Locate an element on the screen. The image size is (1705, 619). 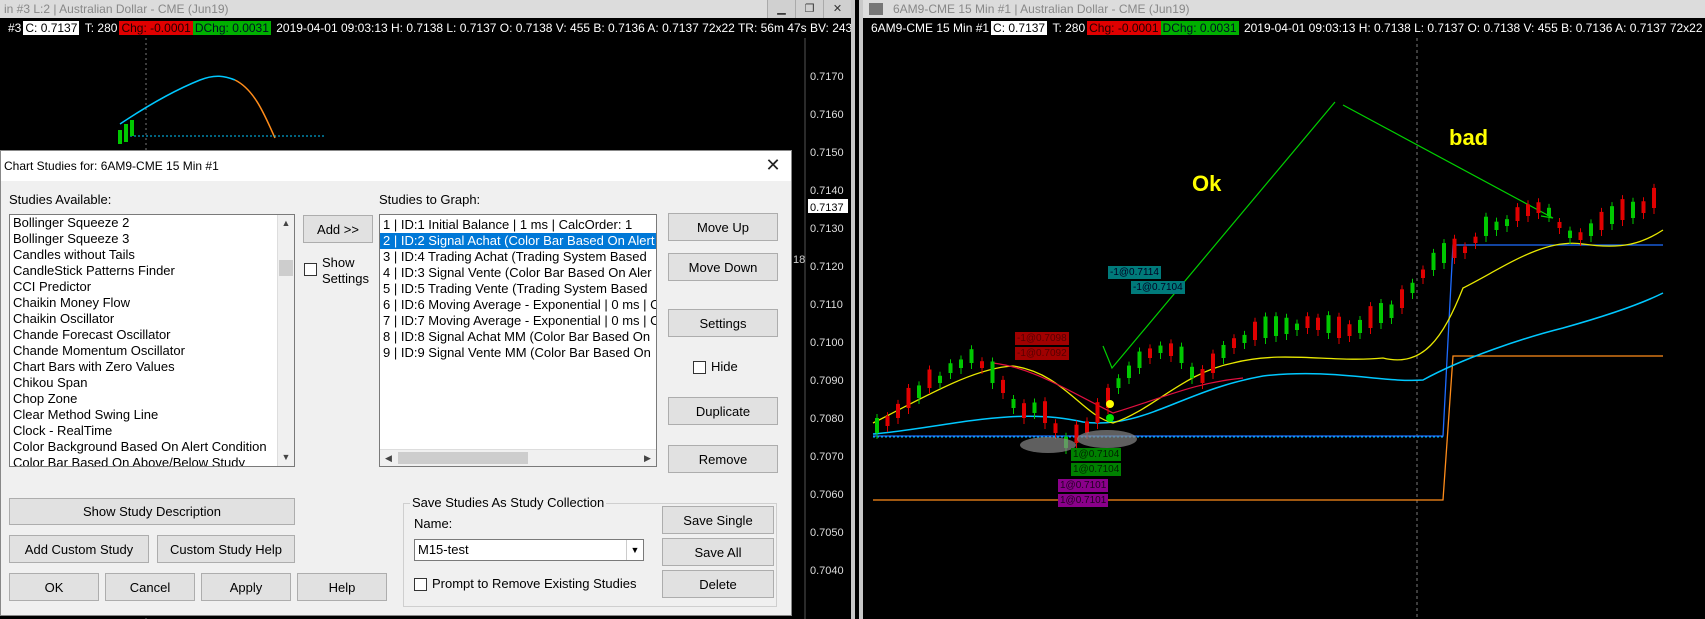
available-study-item: Clear Method Swing Line is located at coordinates (152, 415).